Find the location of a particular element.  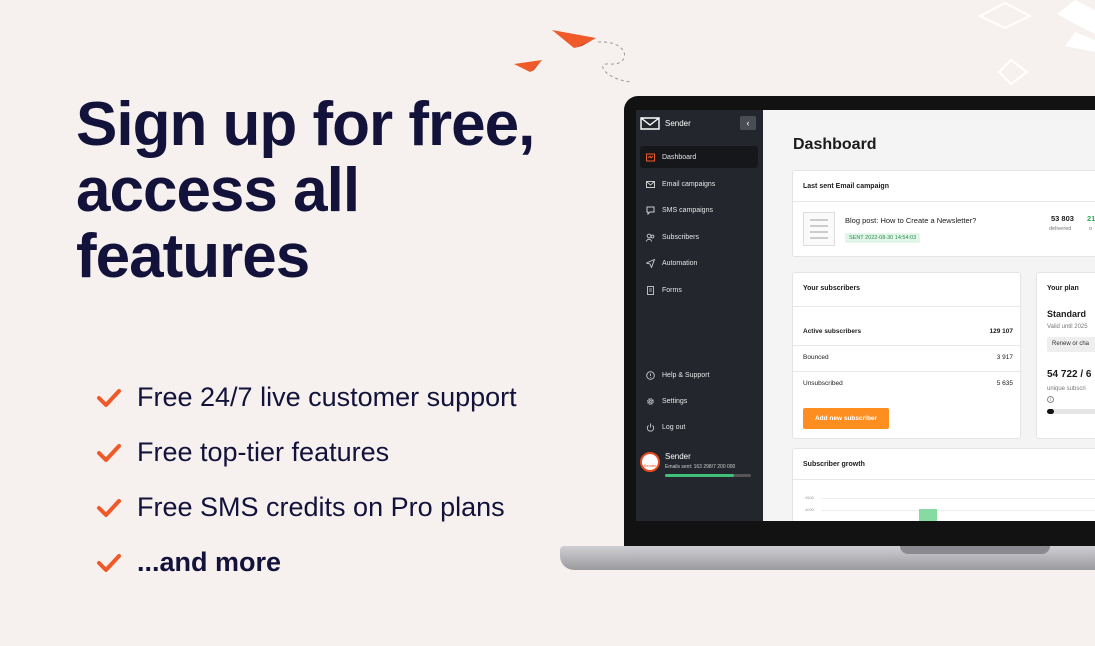

headline-line-2: access all is located at coordinates (218, 190).